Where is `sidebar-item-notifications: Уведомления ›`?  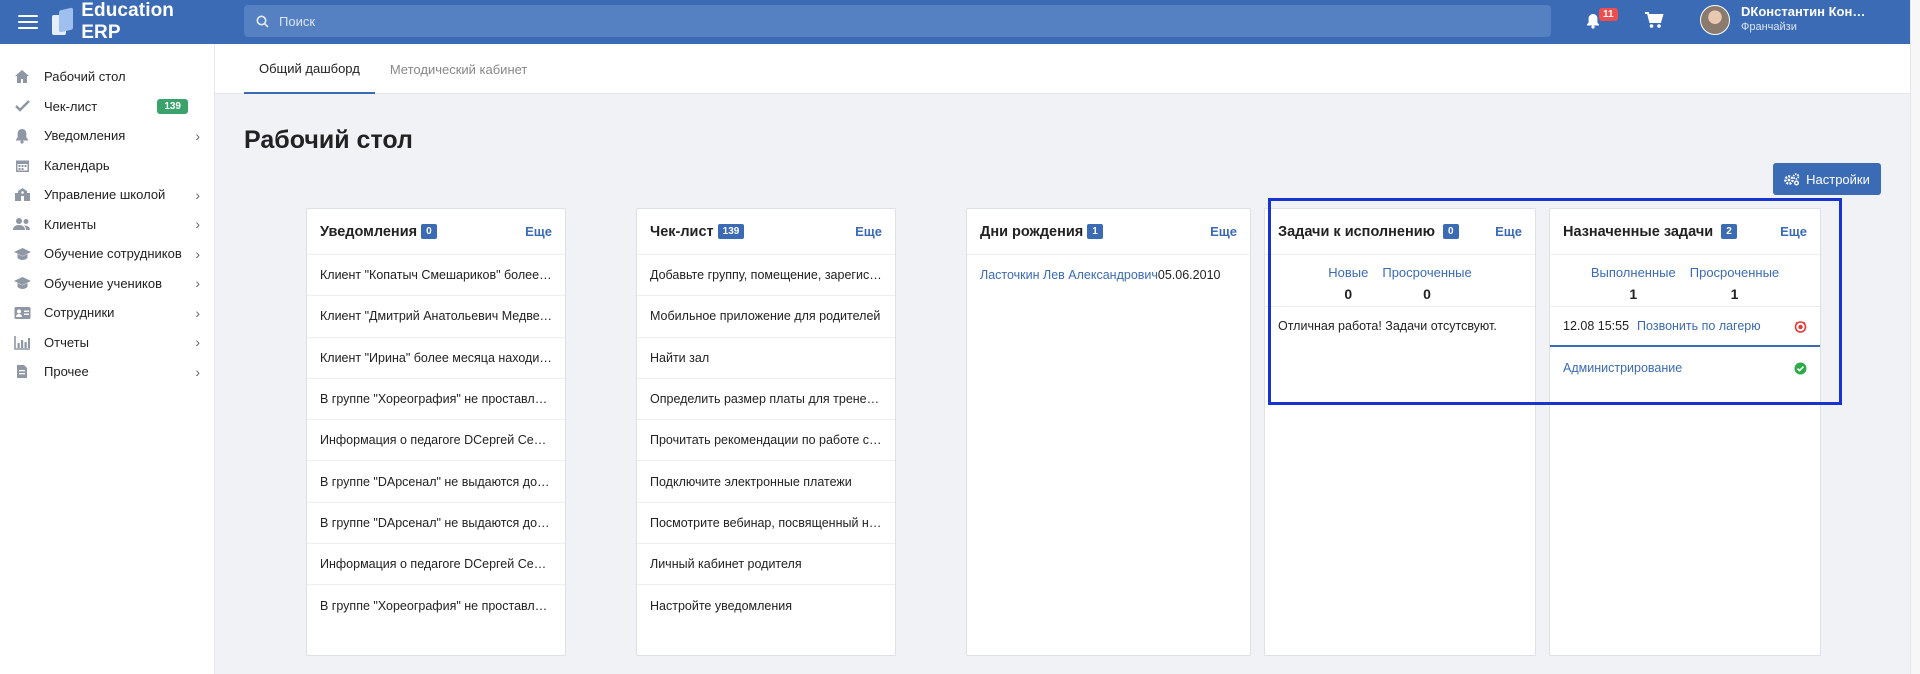
sidebar-item-notifications: Уведомления › is located at coordinates (107, 136).